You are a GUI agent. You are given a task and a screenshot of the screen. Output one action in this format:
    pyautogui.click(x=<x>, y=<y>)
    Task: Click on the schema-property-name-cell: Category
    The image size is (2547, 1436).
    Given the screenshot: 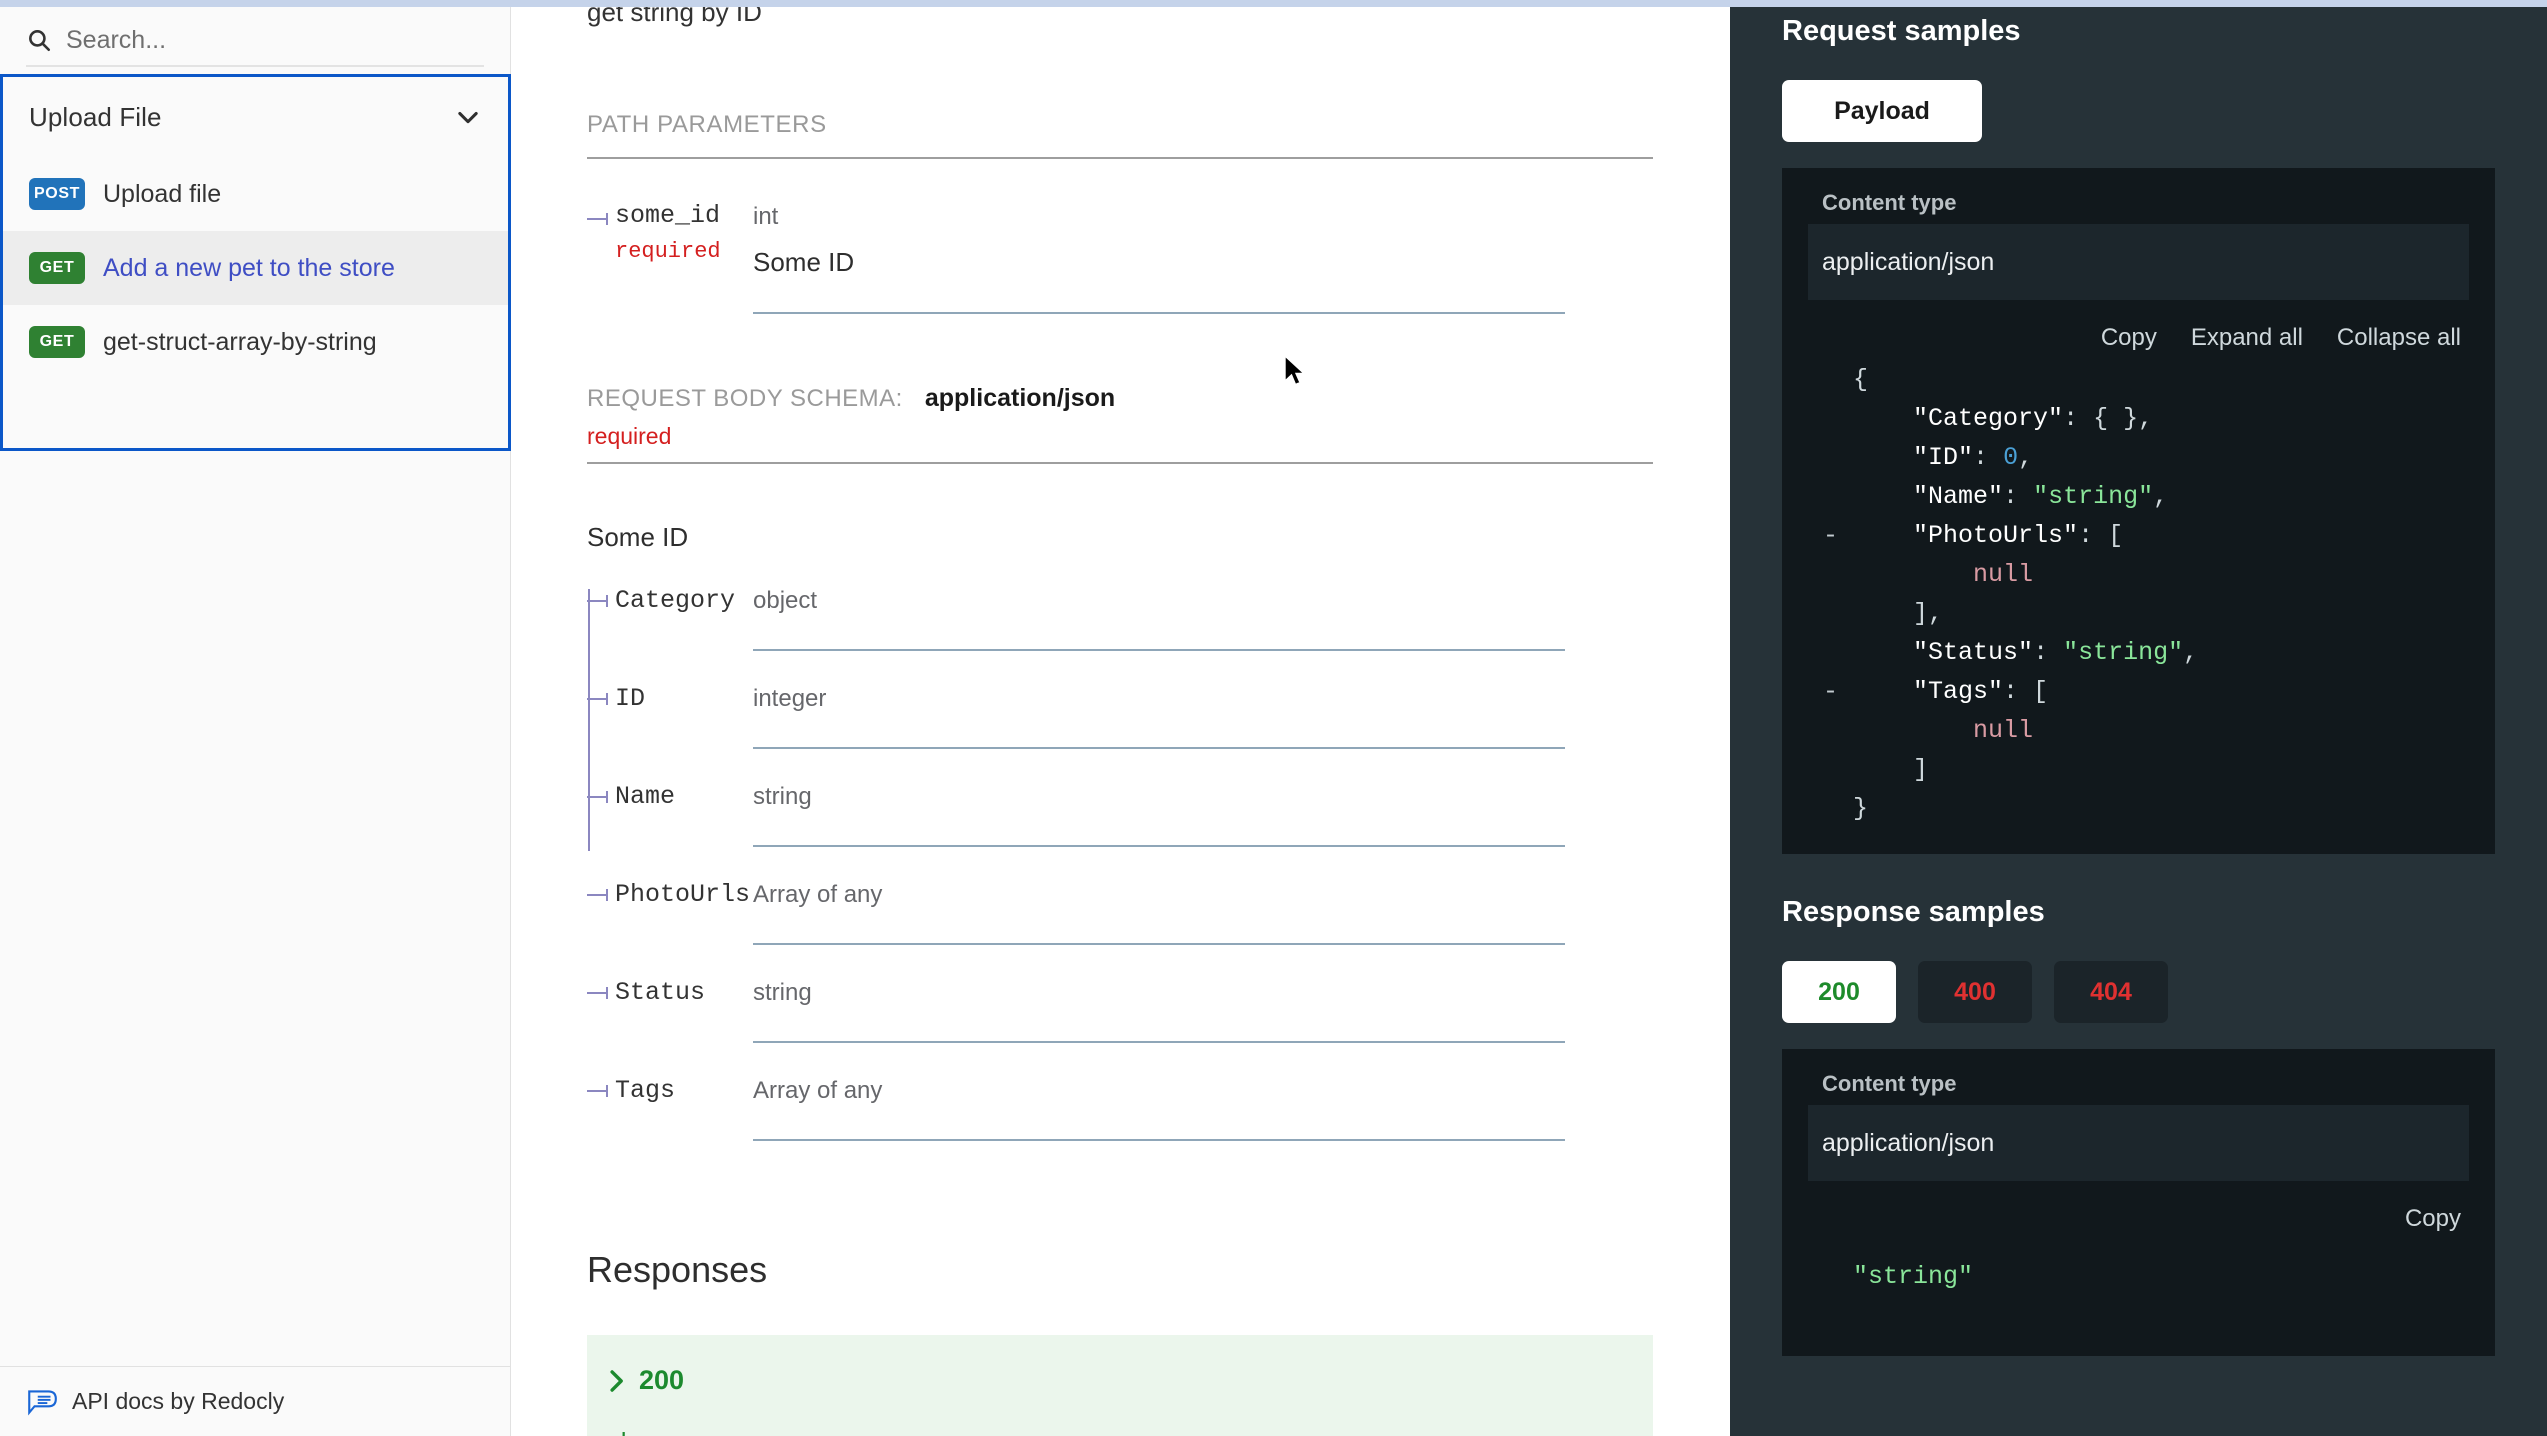 What is the action you would take?
    pyautogui.click(x=670, y=601)
    